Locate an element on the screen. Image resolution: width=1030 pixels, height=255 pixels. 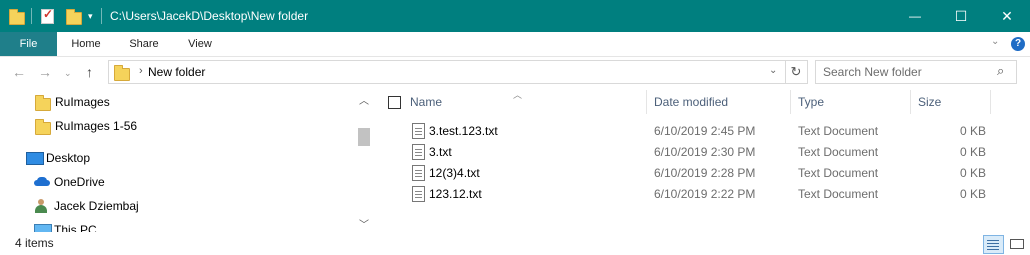
search-icon: ⌕ is located at coordinates (1000, 71).